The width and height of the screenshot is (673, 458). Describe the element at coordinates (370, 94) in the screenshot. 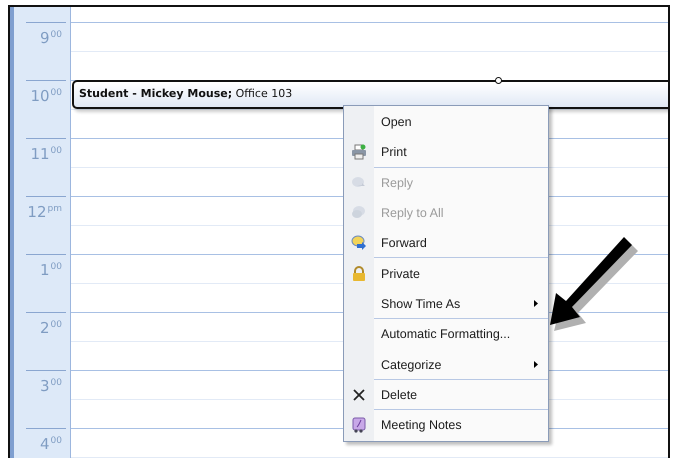

I see `appointment-block: Student - Mickey Mouse; Office 103` at that location.